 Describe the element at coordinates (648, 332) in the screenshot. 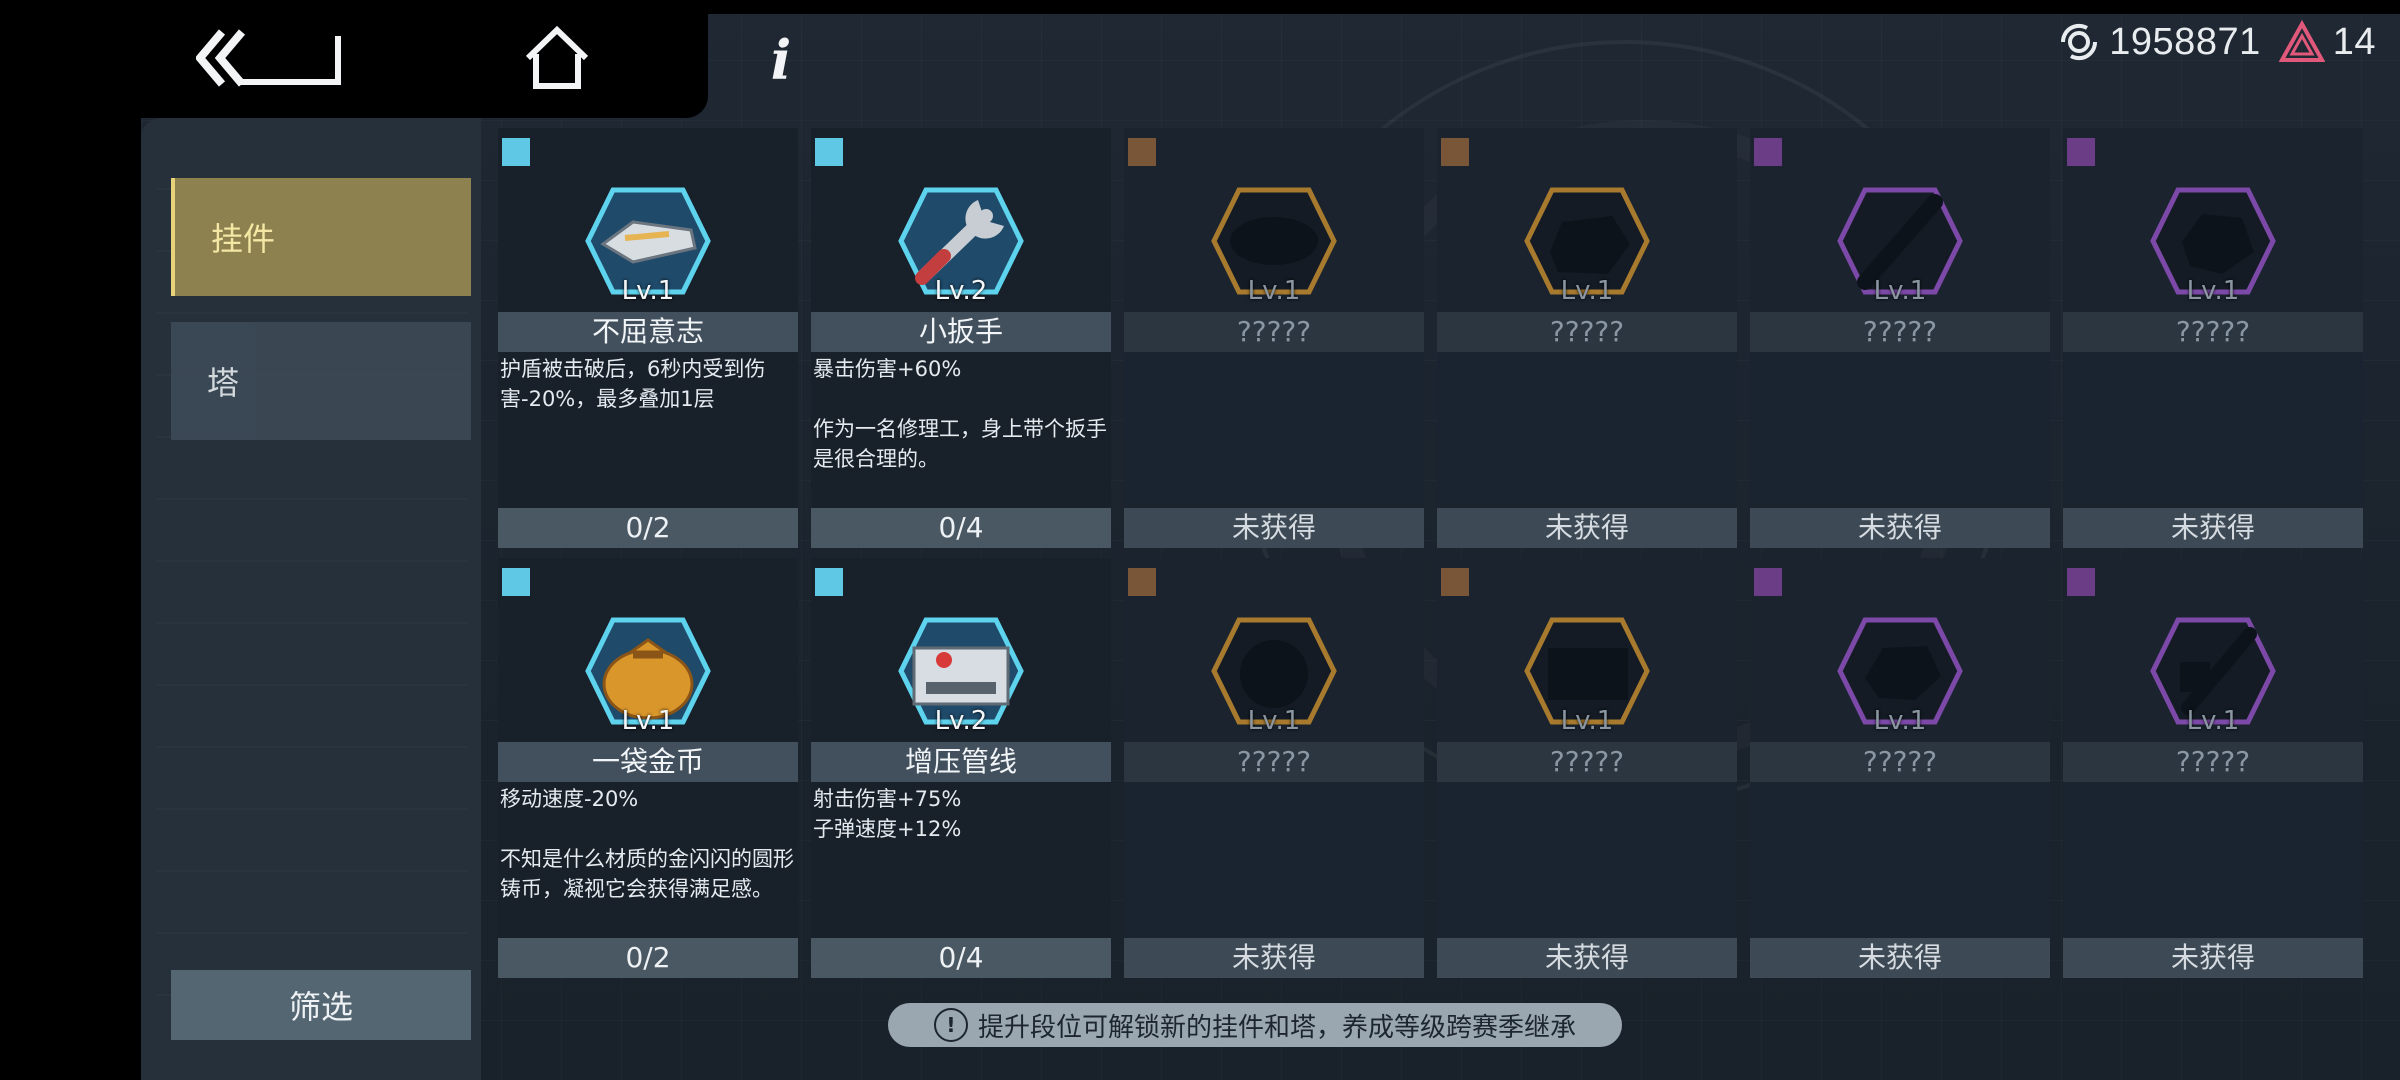

I see `item-name: 不屈意志` at that location.